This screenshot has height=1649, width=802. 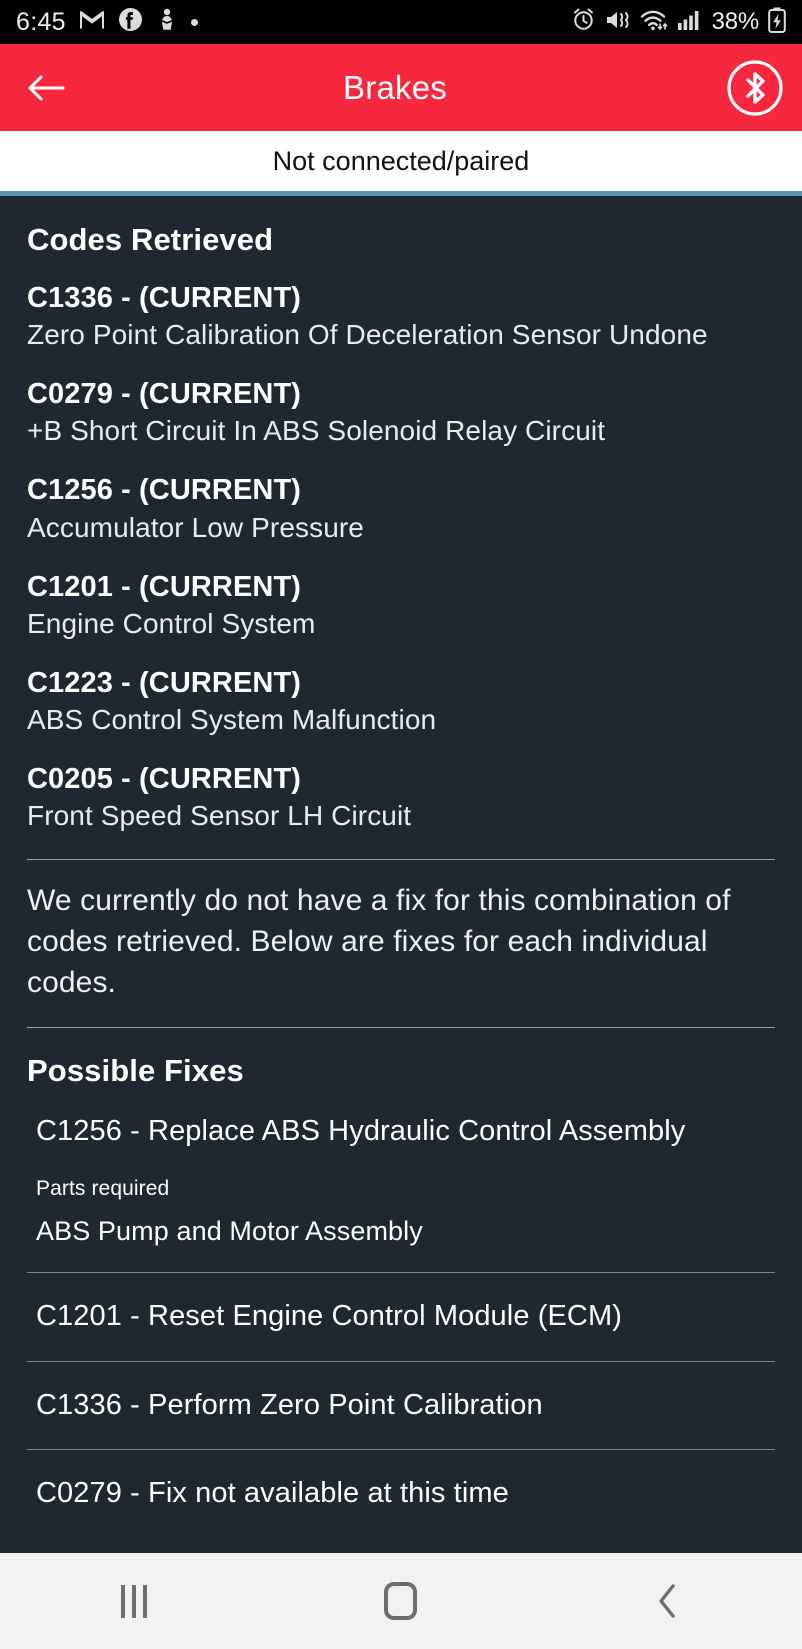 What do you see at coordinates (41, 21) in the screenshot?
I see `status-clock: 6:45` at bounding box center [41, 21].